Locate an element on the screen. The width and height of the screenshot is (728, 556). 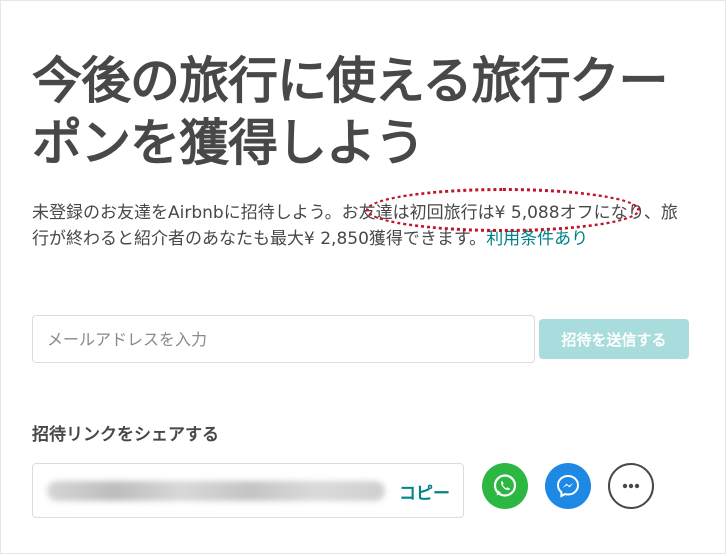
share-link-title: 招待リンクをシェアする is located at coordinates (125, 435).